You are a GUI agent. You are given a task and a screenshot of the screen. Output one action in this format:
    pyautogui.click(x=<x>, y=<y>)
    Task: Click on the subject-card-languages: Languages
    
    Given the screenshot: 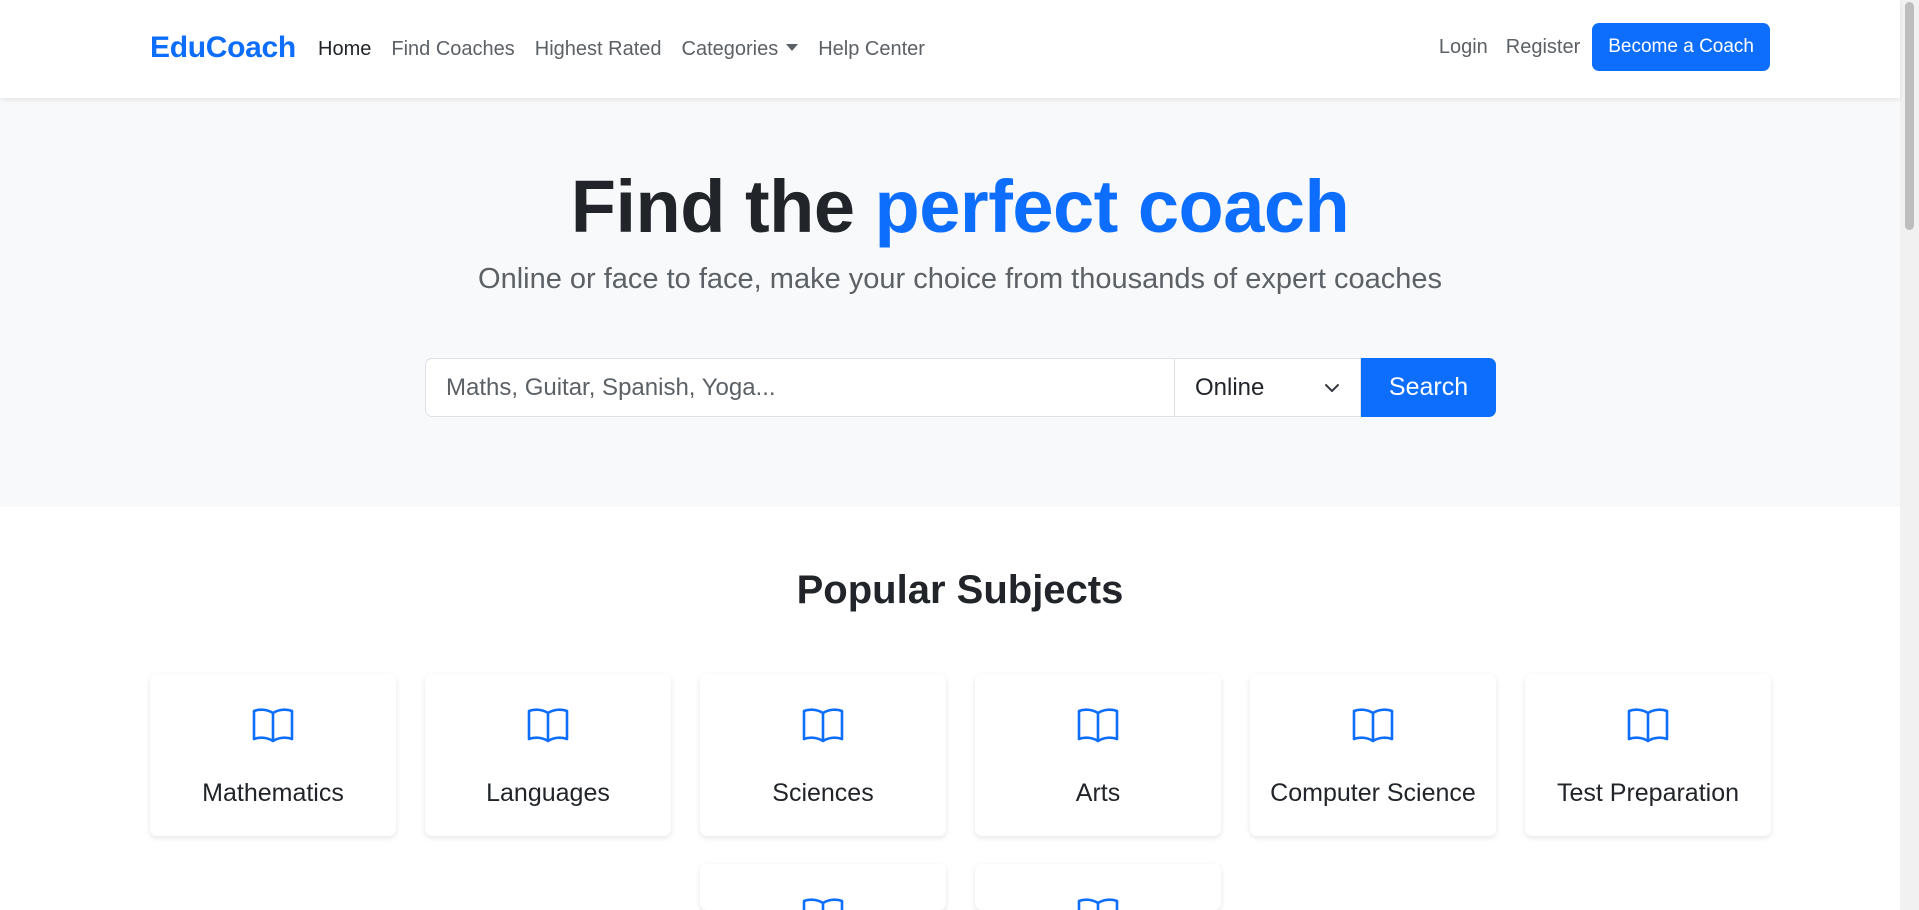 What is the action you would take?
    pyautogui.click(x=548, y=755)
    